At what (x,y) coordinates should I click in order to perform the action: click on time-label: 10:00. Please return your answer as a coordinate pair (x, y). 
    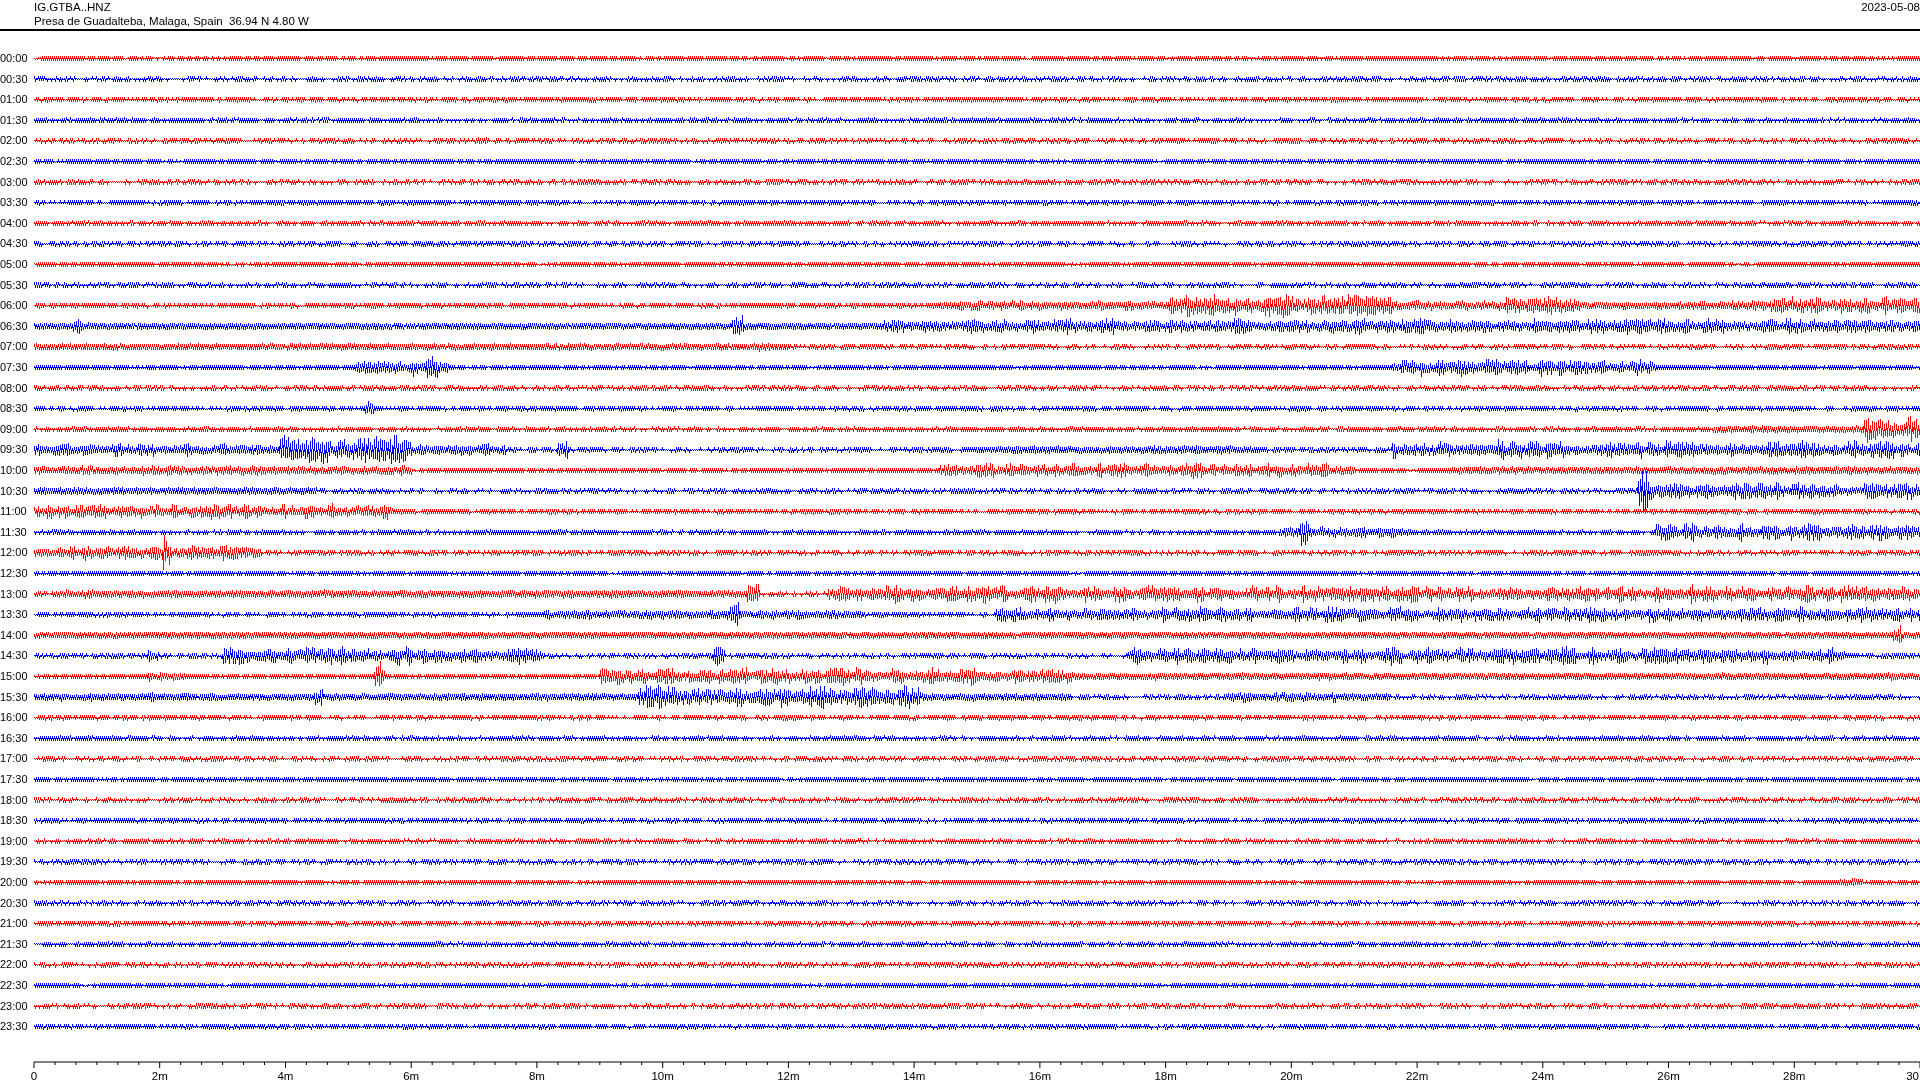
    Looking at the image, I should click on (14, 470).